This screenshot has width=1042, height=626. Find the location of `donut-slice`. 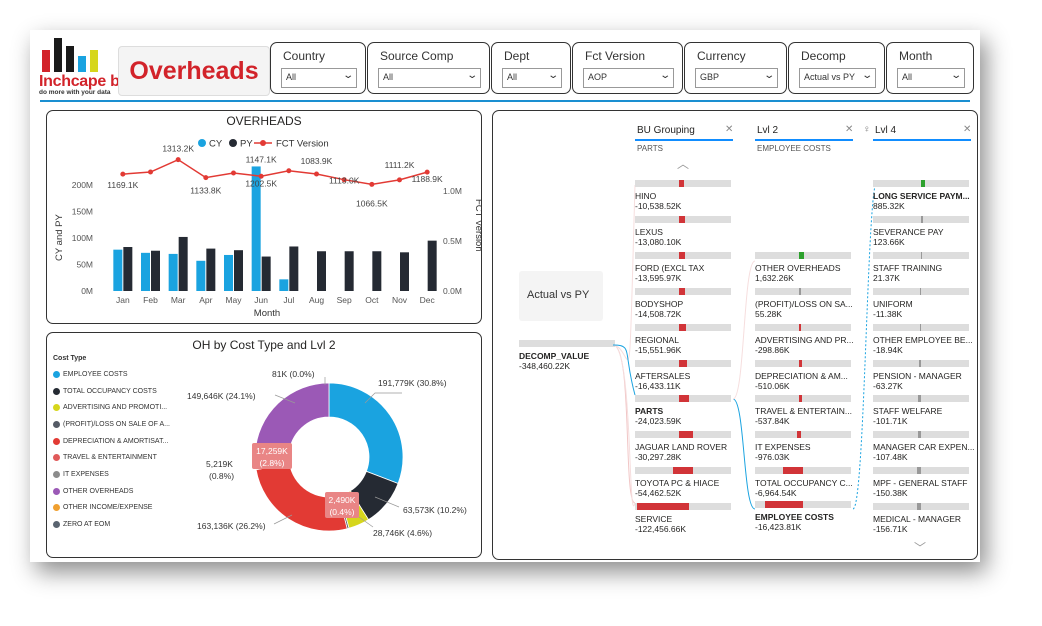

donut-slice is located at coordinates (366, 433).